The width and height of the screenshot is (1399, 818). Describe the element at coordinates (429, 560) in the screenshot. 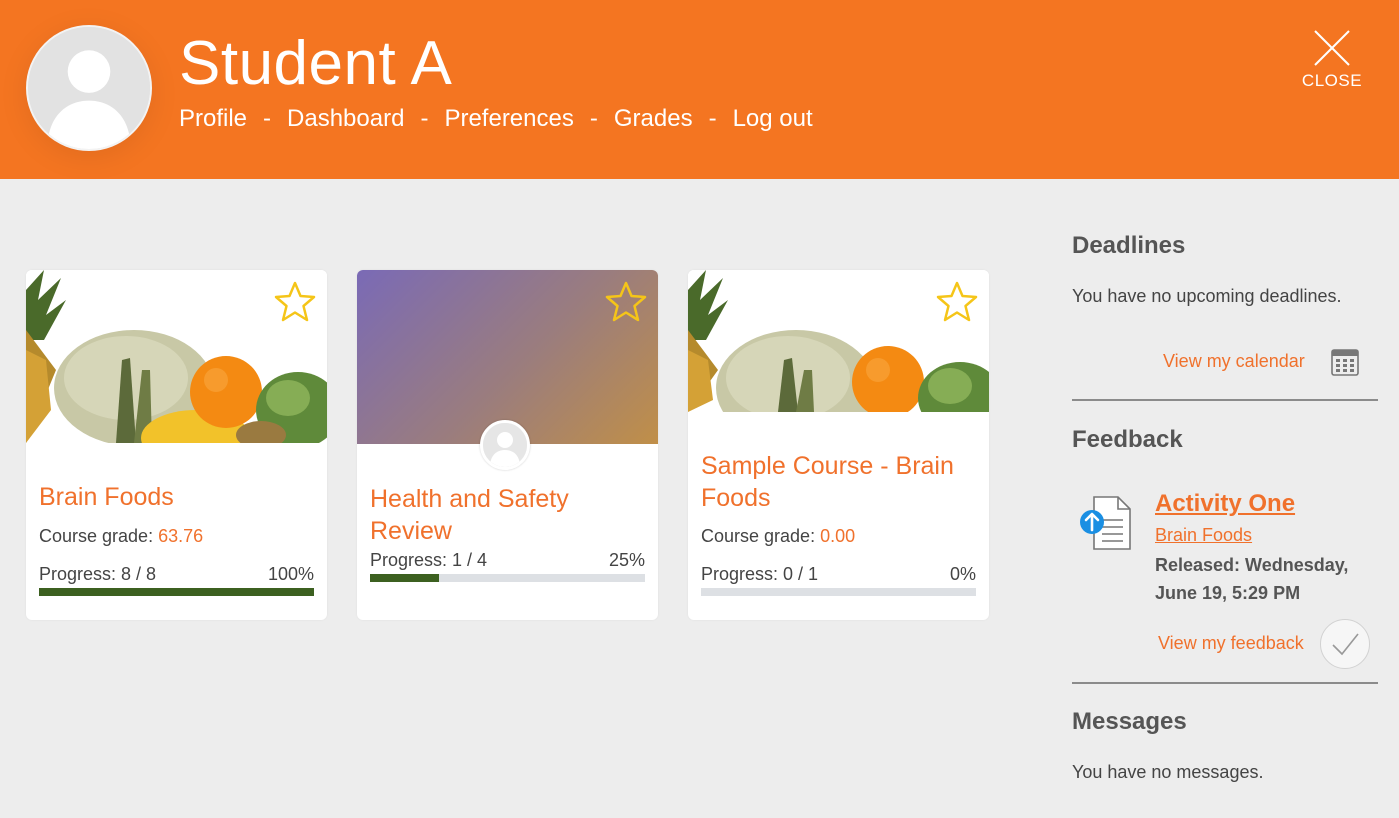

I see `progress-count: Progress: 1 / 4` at that location.